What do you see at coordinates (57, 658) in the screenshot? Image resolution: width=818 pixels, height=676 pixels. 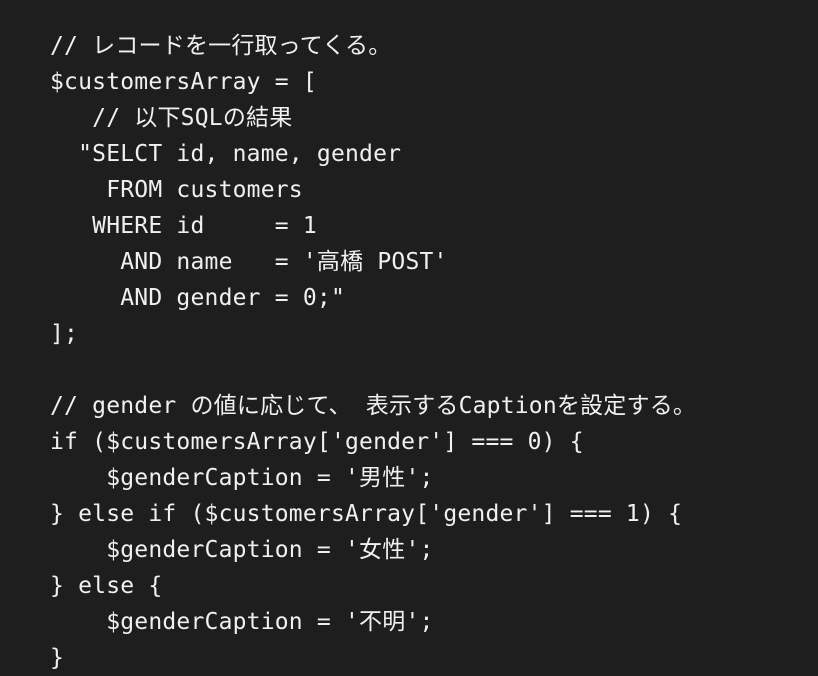 I see `code-line: }` at bounding box center [57, 658].